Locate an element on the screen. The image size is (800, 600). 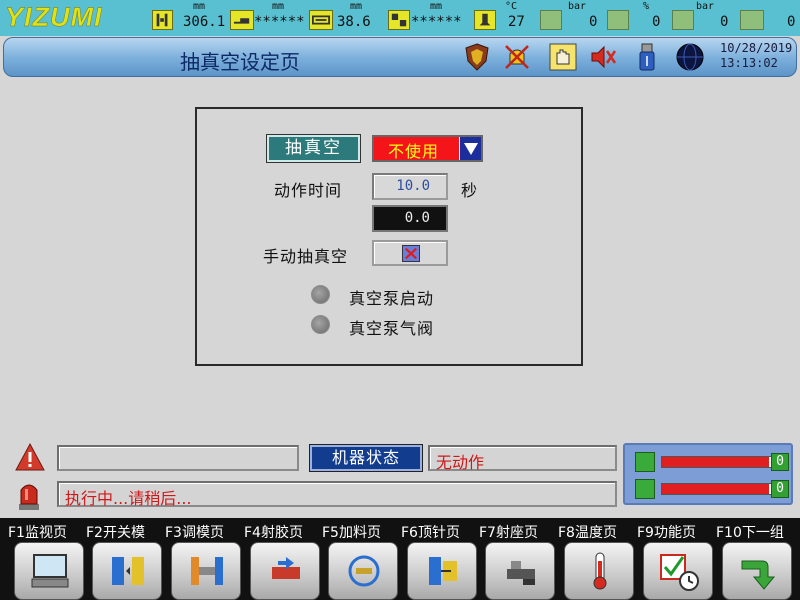
vacuum-mode-select: 不使用 is located at coordinates (427, 148).